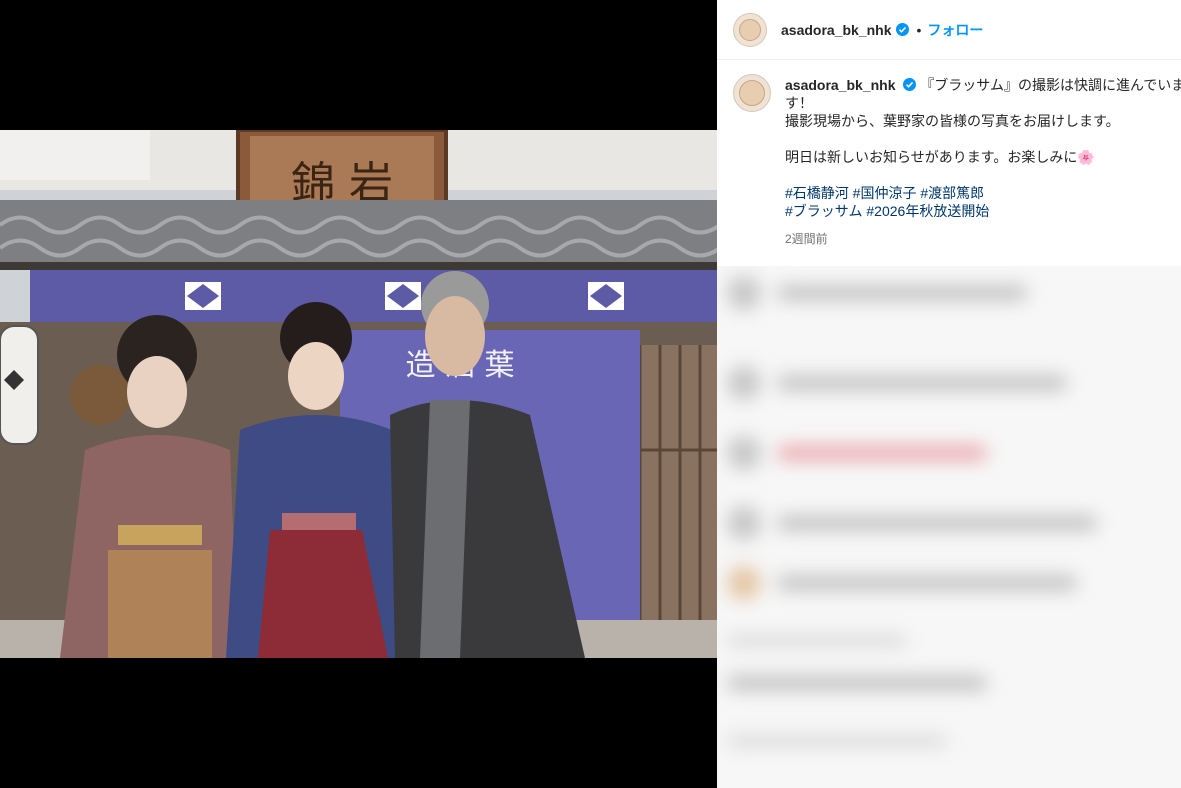  What do you see at coordinates (940, 157) in the screenshot?
I see `caption-line-4: 明日は新しいお知らせがあります。お楽しみに🌸` at bounding box center [940, 157].